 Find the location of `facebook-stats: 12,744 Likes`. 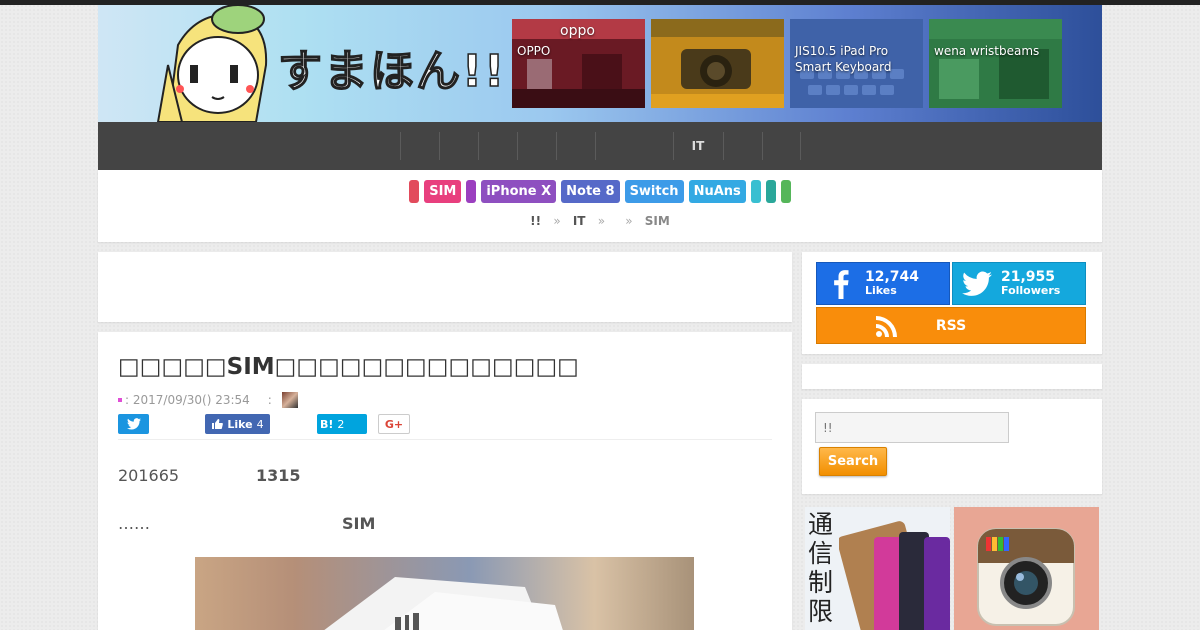

facebook-stats: 12,744 Likes is located at coordinates (892, 284).